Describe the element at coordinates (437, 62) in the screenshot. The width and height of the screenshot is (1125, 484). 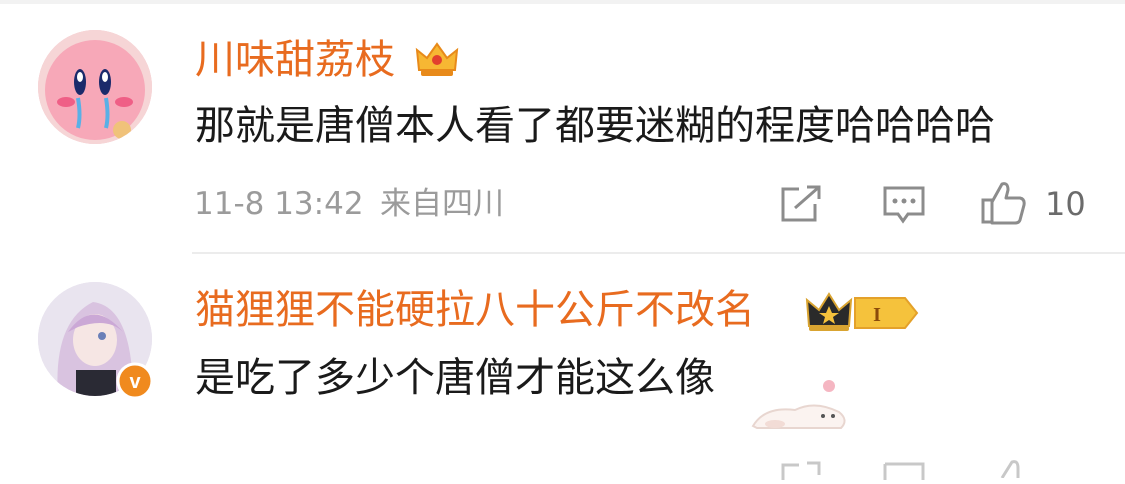
I see `crown-badge-icon` at that location.